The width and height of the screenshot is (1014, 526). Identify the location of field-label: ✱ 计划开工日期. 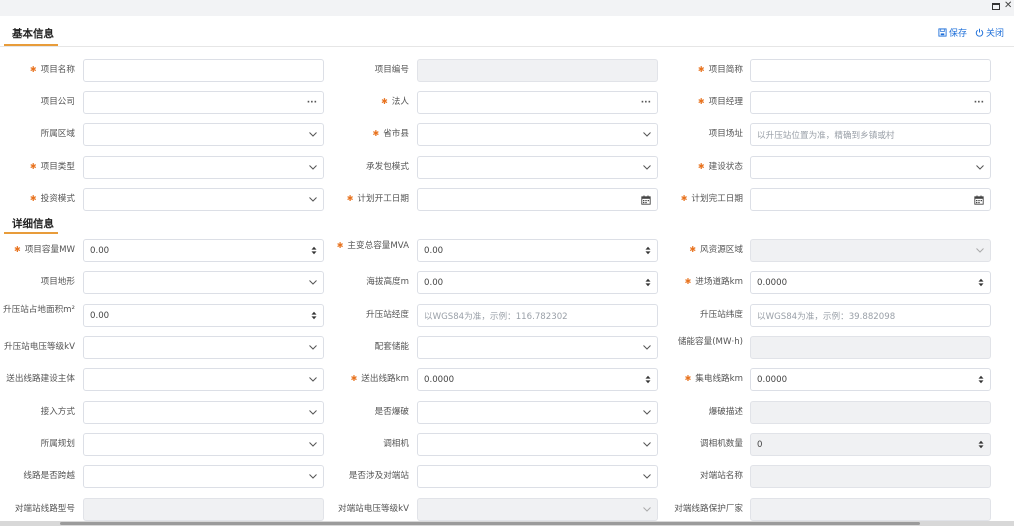
(372, 199).